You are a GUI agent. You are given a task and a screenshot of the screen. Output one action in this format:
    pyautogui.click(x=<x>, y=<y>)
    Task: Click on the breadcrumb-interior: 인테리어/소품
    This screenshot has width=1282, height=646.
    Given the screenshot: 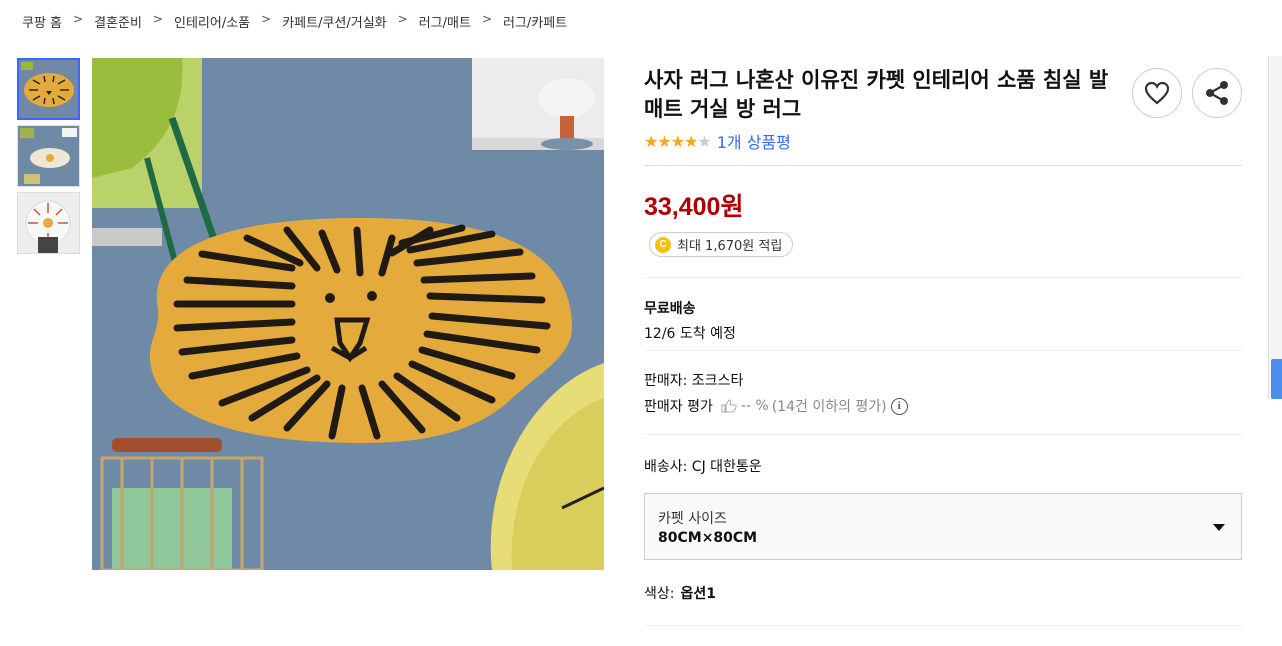 What is the action you would take?
    pyautogui.click(x=212, y=21)
    